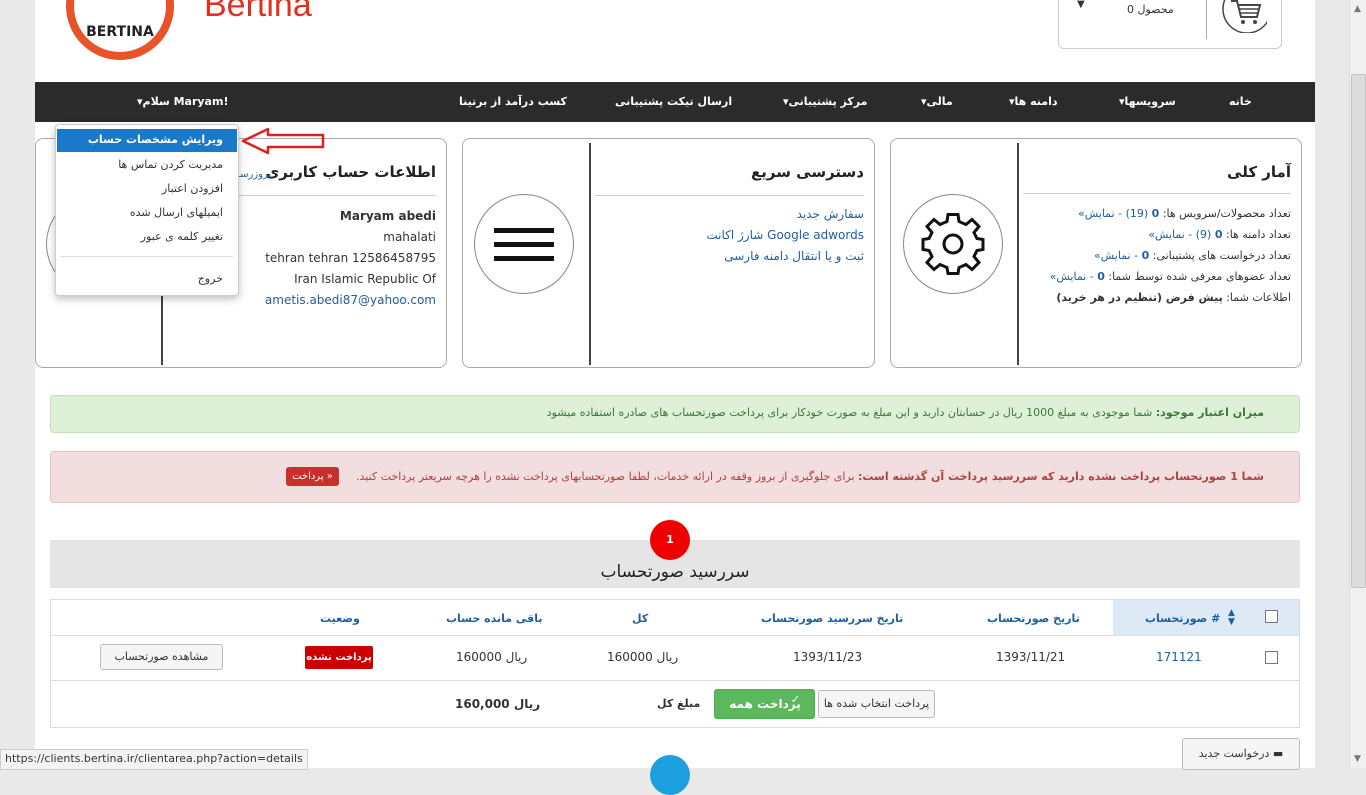  What do you see at coordinates (283, 141) in the screenshot?
I see `arrow-annotation-icon` at bounding box center [283, 141].